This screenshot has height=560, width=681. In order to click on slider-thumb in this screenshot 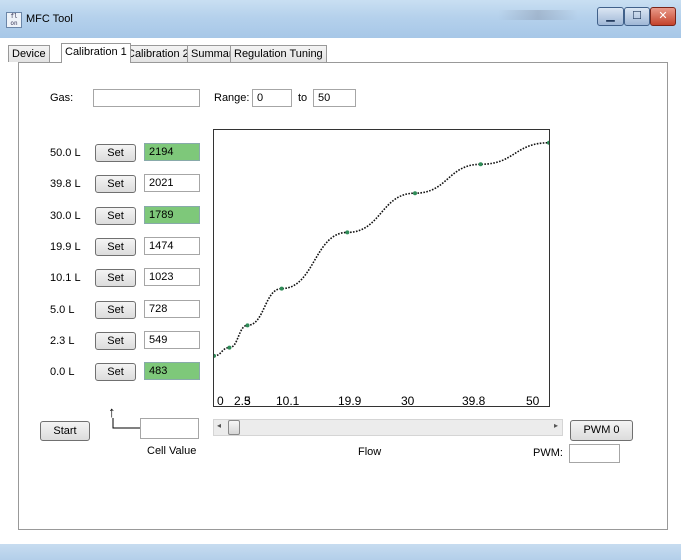, I will do `click(234, 427)`.